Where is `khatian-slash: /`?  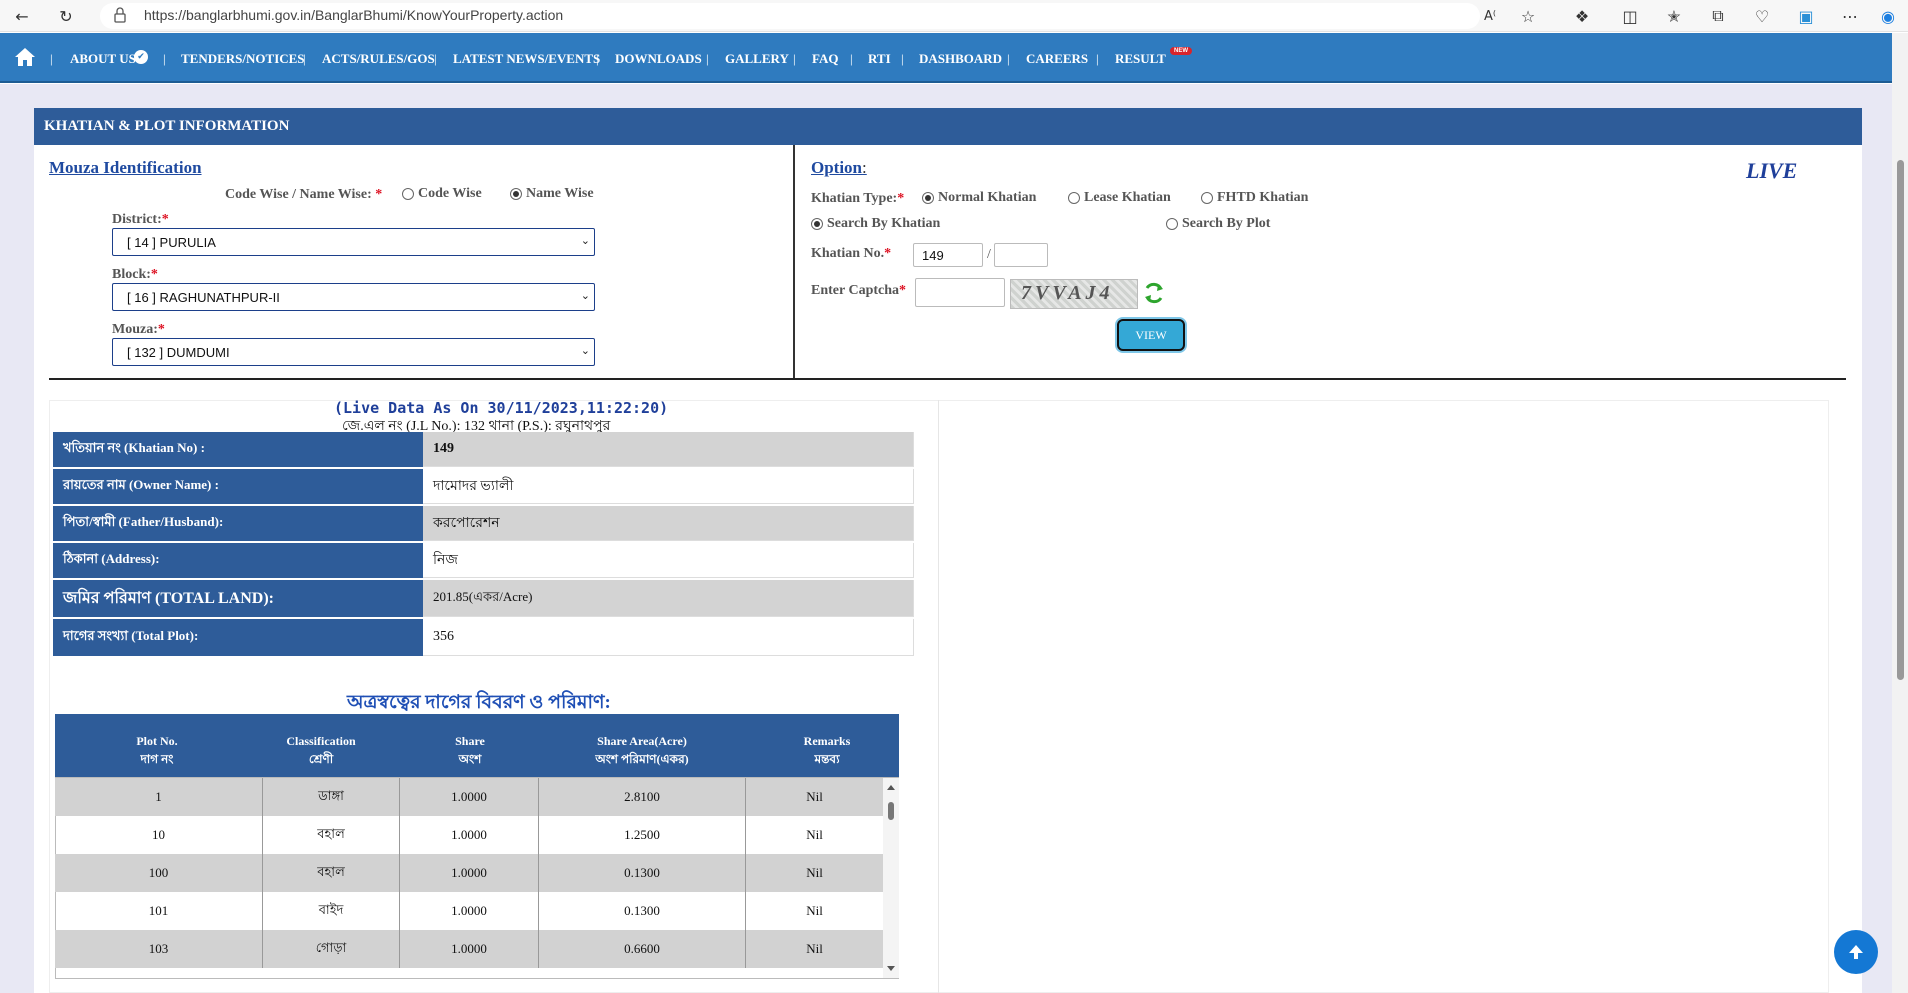
khatian-slash: / is located at coordinates (989, 254).